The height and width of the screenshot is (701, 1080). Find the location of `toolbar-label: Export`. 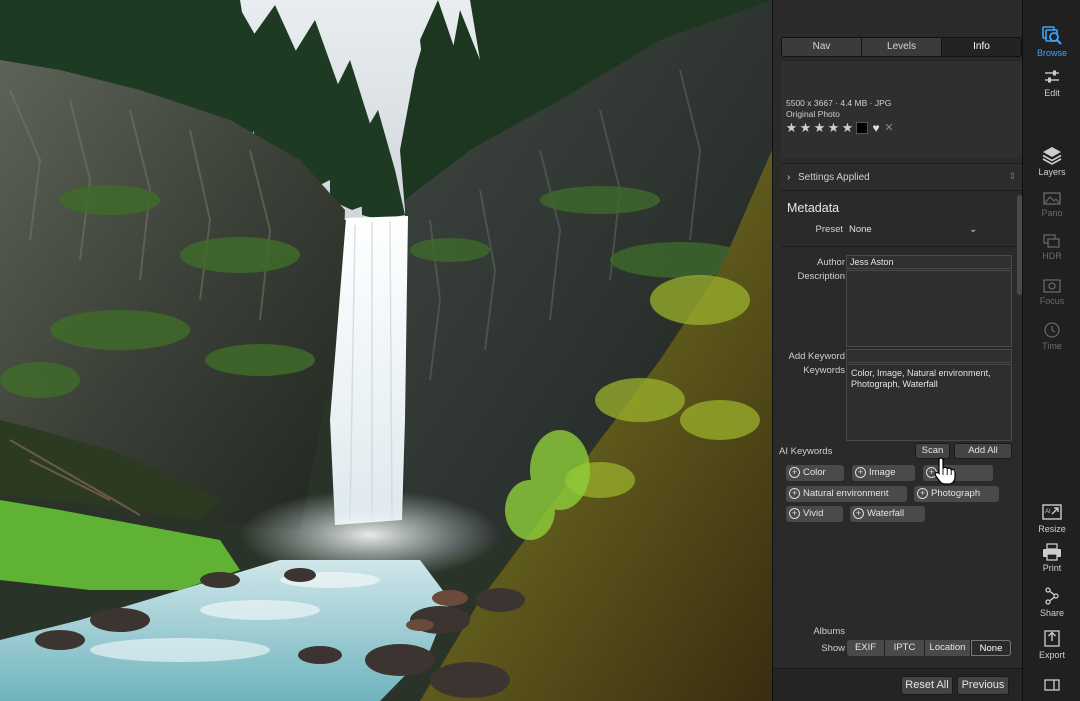

toolbar-label: Export is located at coordinates (1051, 655).